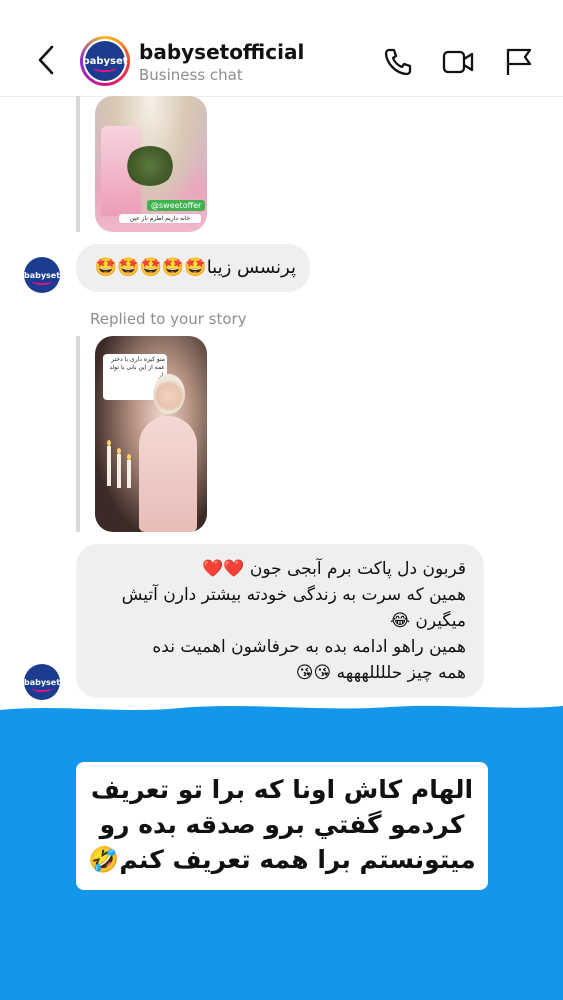 The width and height of the screenshot is (563, 1000). I want to click on caption-line: الهام کاش اونا که برا تو تعریف, so click(282, 789).